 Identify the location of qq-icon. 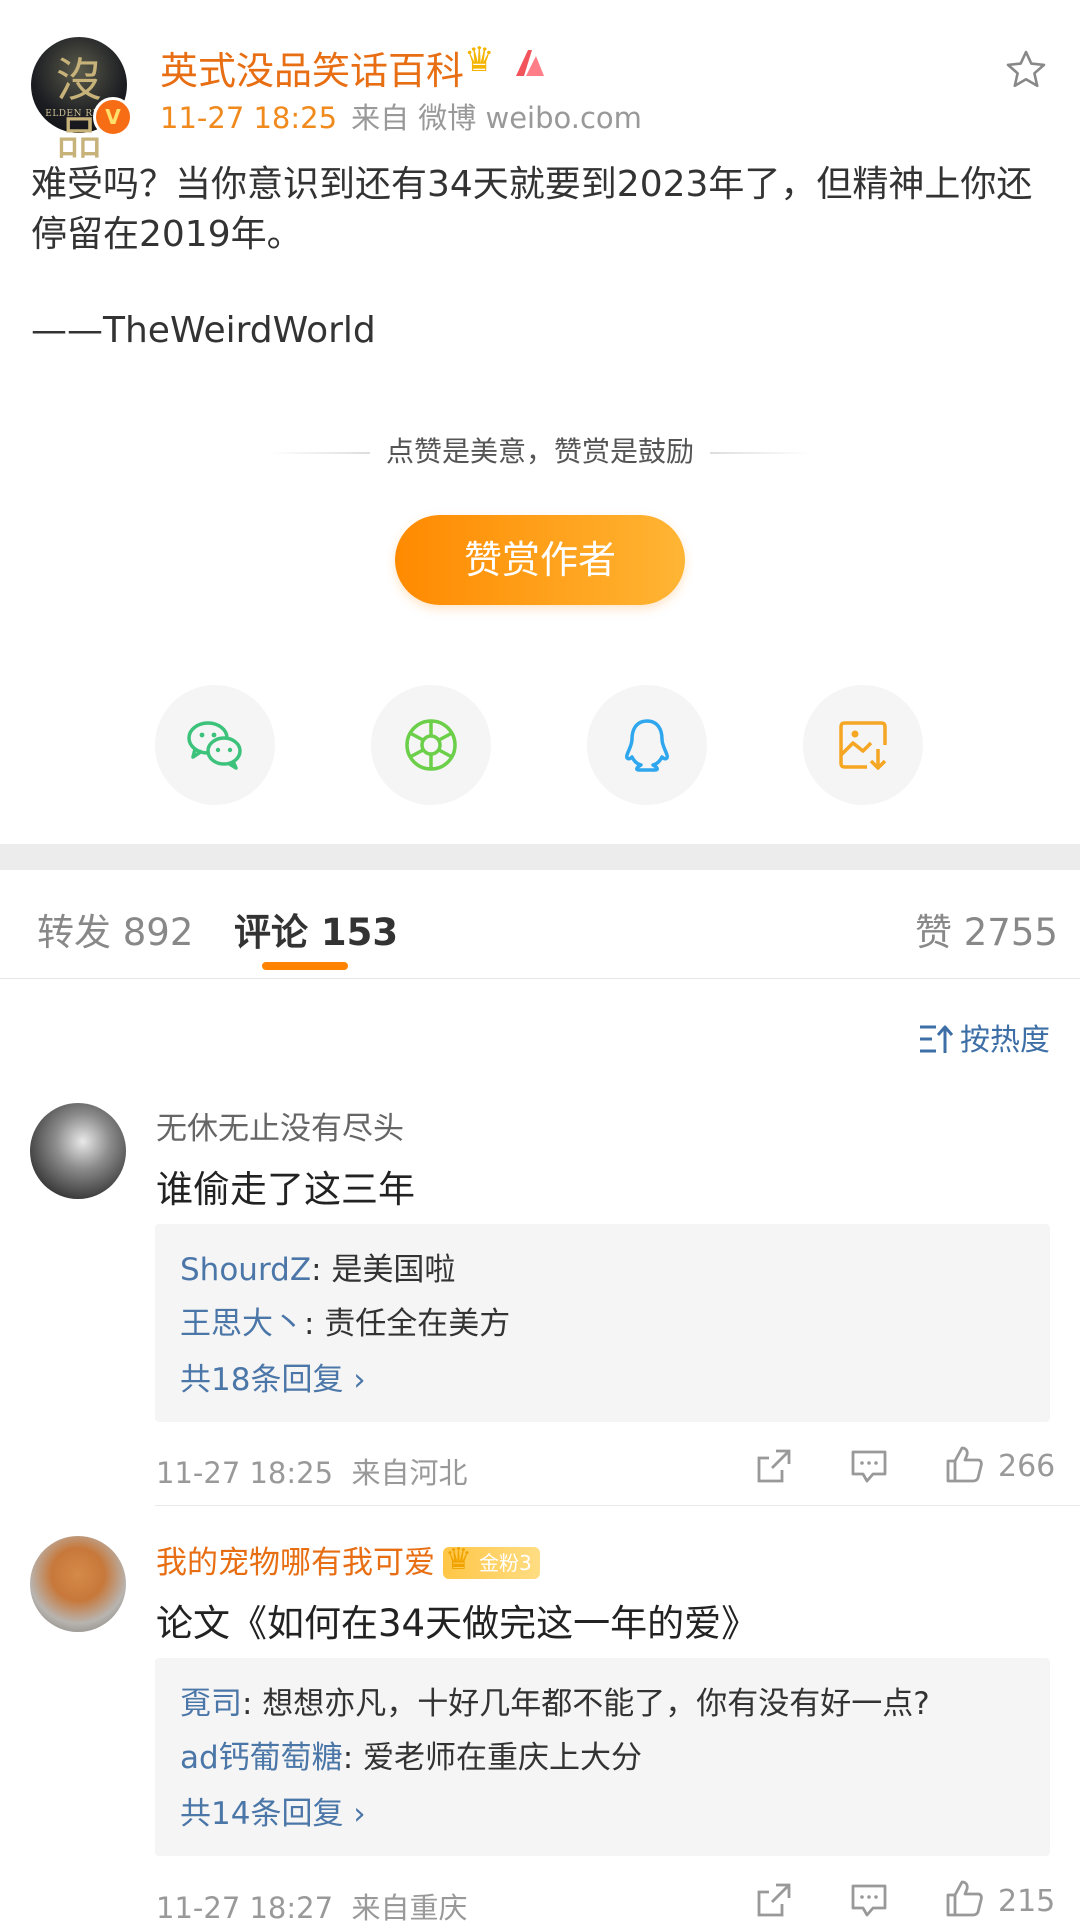
(647, 745).